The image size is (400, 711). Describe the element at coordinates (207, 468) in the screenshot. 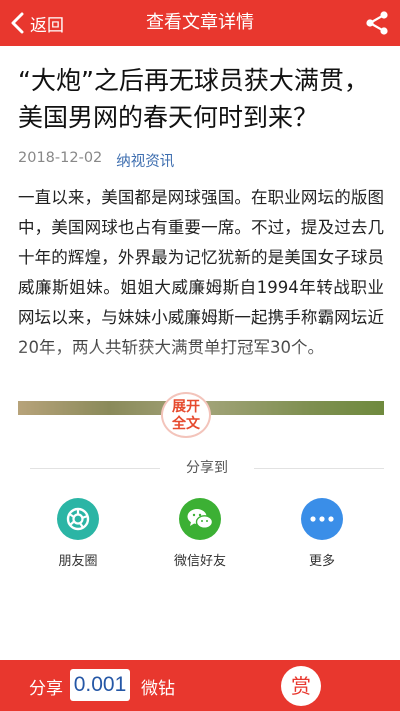

I see `share-heading: 分享到` at that location.